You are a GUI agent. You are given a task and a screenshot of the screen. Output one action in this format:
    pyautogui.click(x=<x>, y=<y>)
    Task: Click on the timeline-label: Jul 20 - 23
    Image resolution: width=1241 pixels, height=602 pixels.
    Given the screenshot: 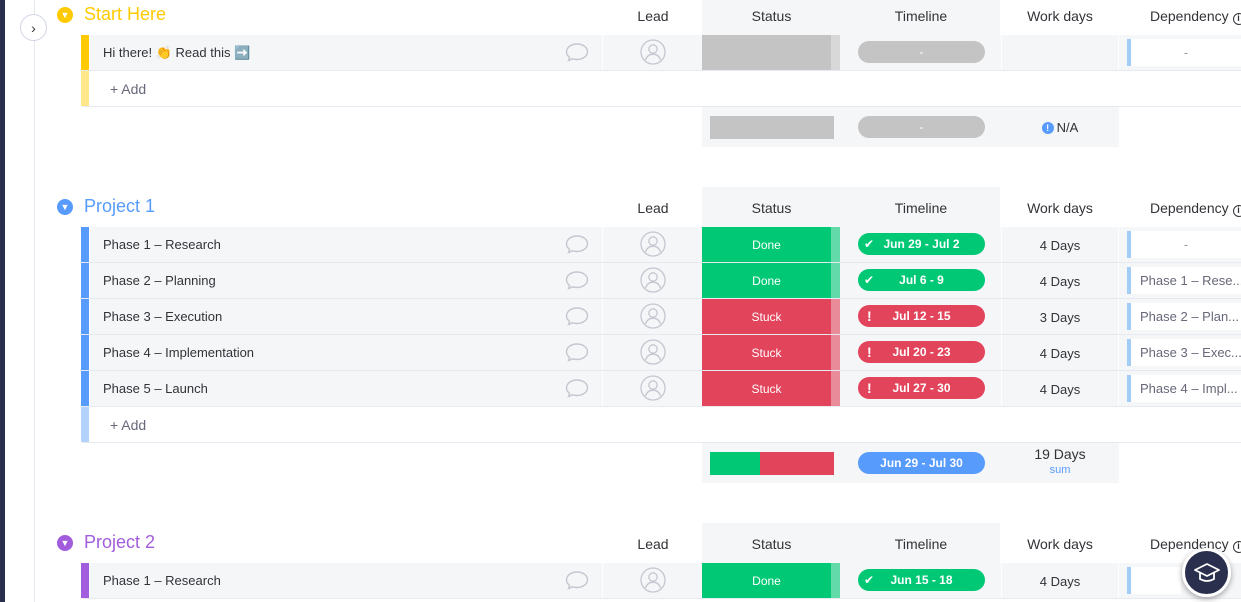 What is the action you would take?
    pyautogui.click(x=921, y=352)
    